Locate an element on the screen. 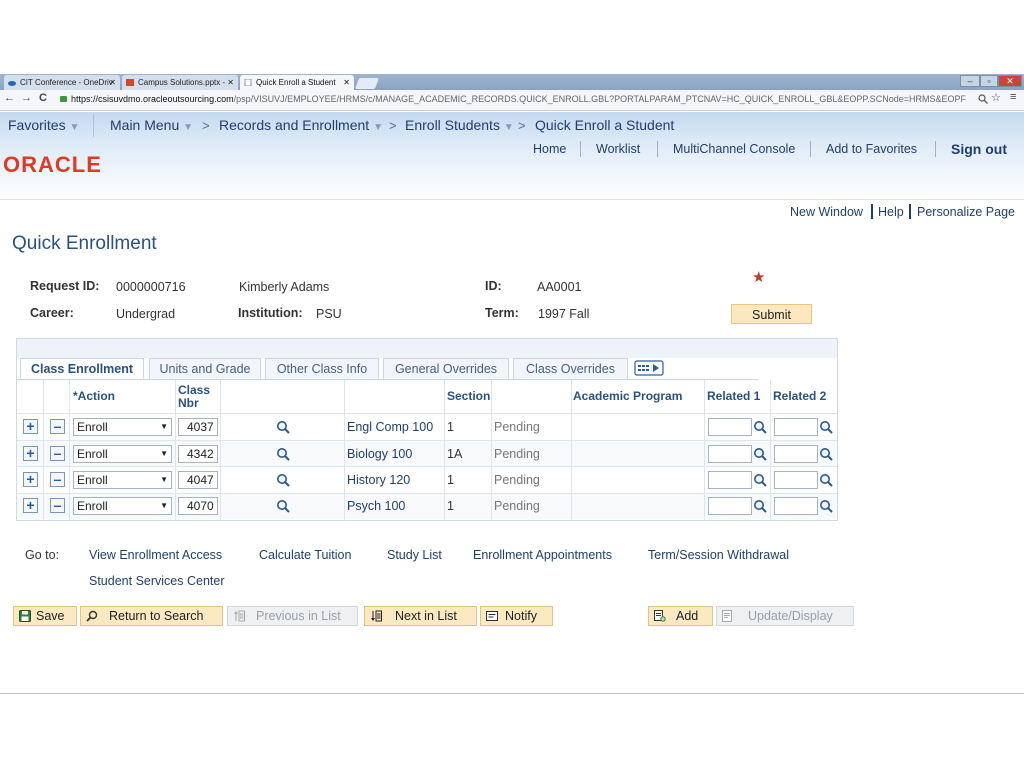 This screenshot has height=768, width=1024. class-nbr-field: 4047 is located at coordinates (198, 480).